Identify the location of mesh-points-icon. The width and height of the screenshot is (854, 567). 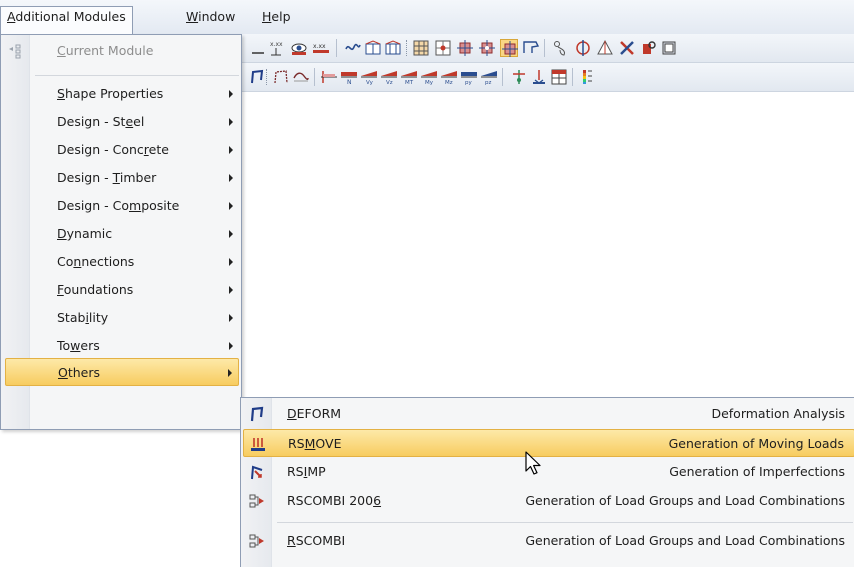
(443, 48).